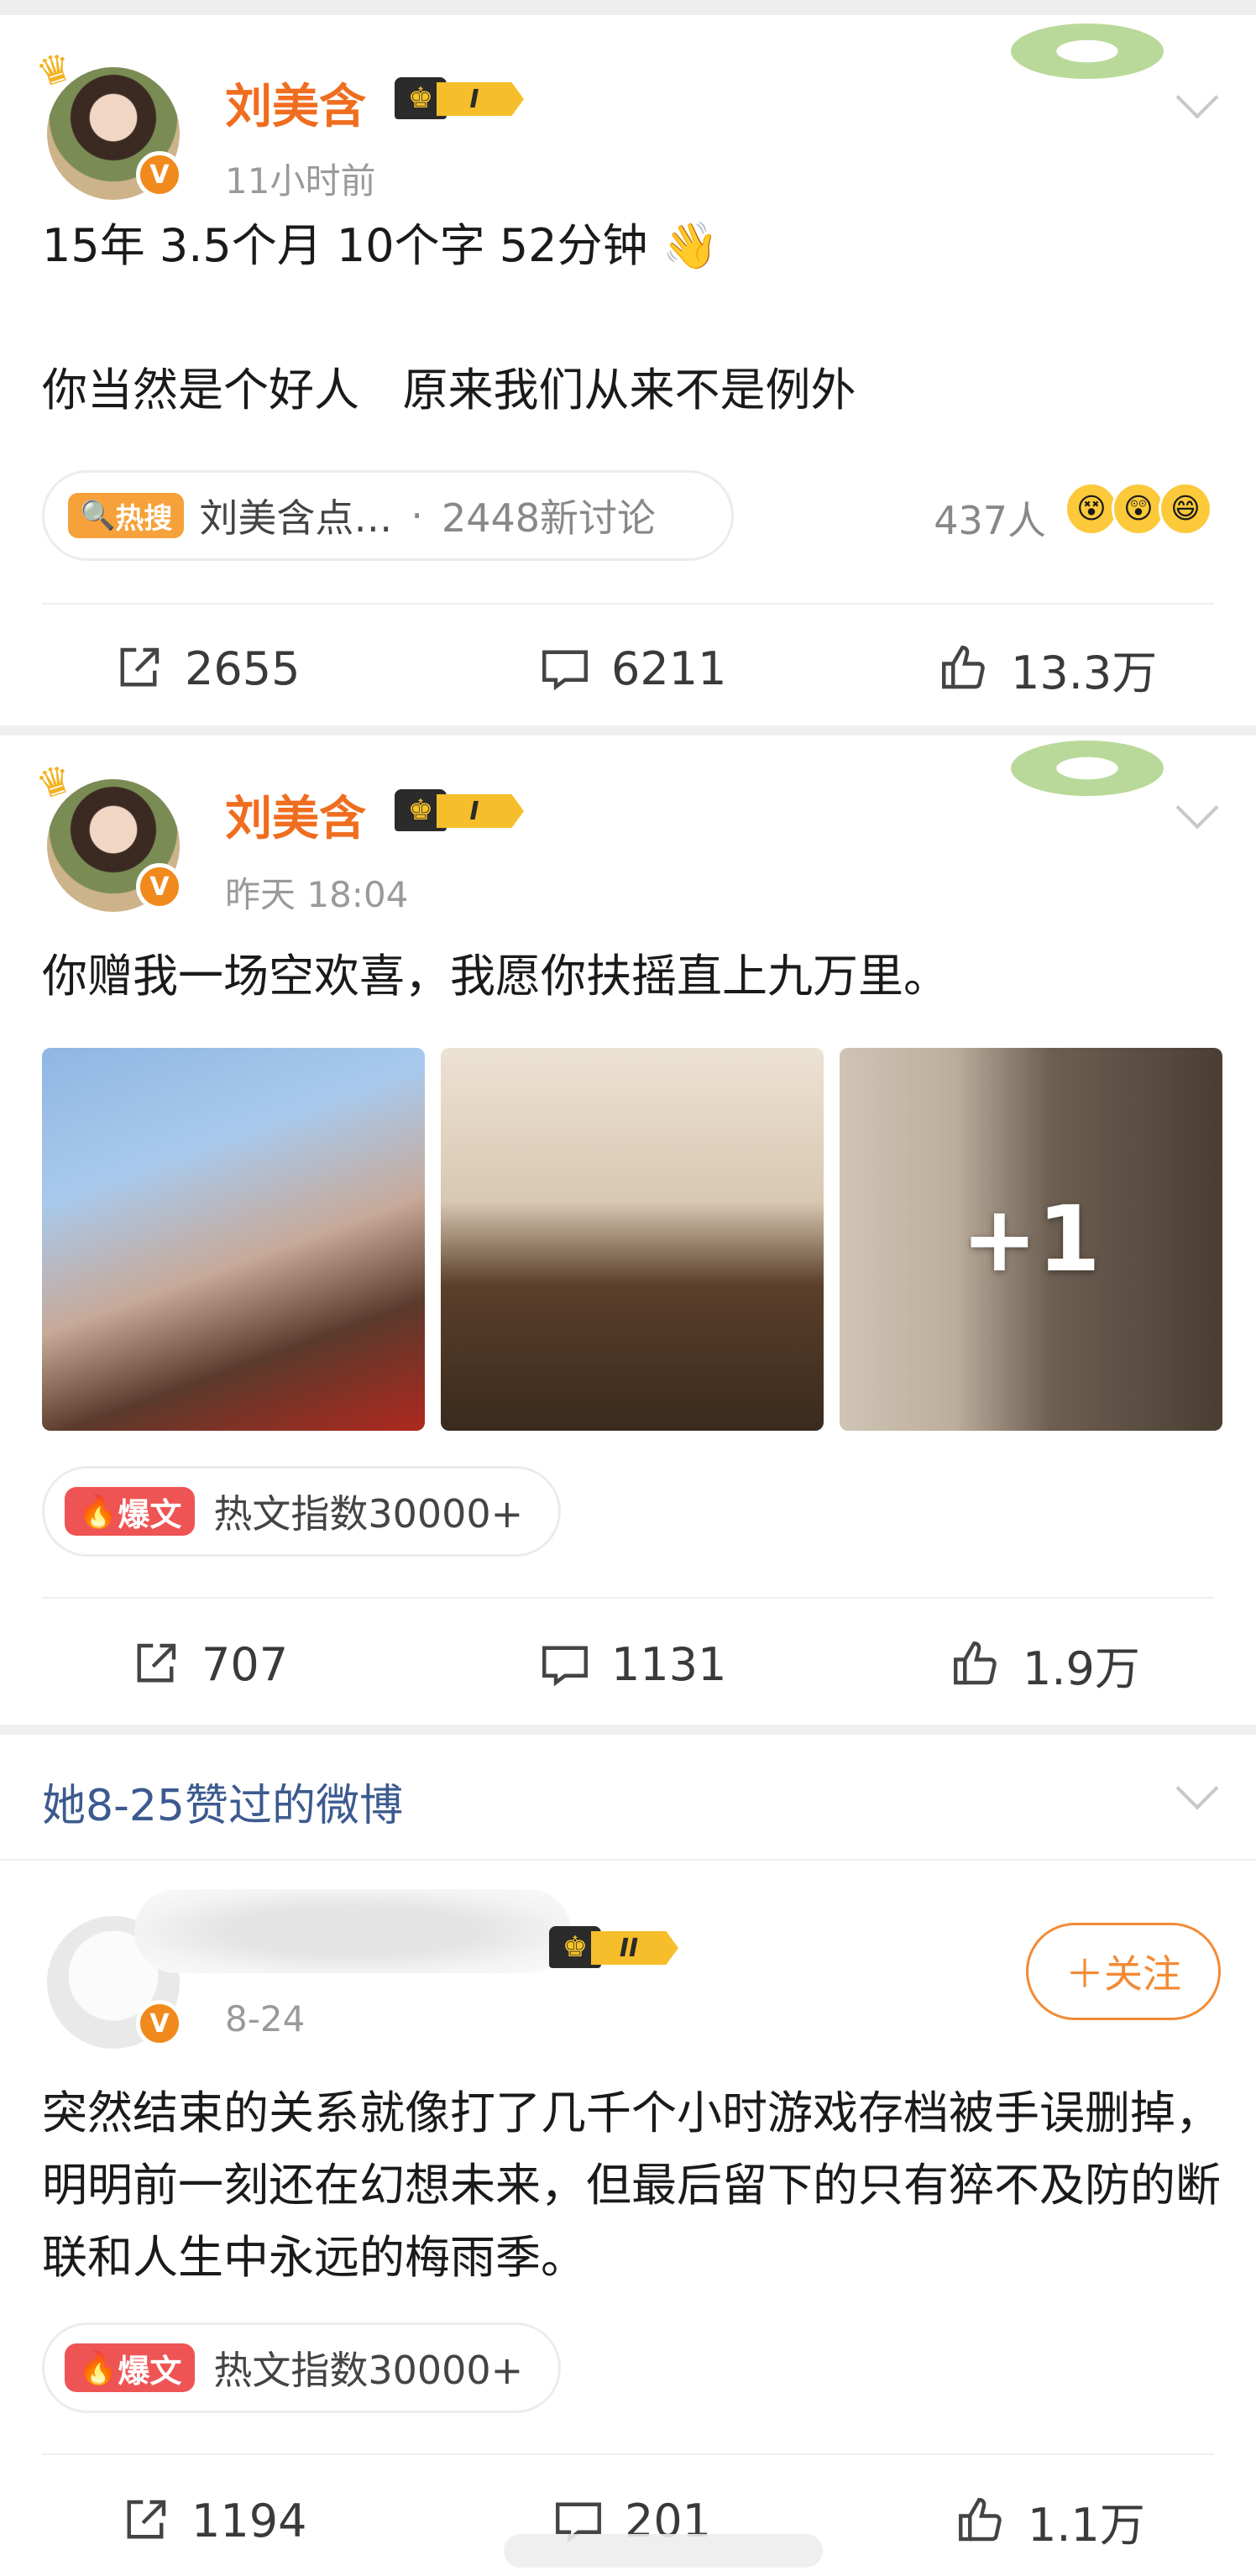  I want to click on post-time: 11小时前, so click(300, 181).